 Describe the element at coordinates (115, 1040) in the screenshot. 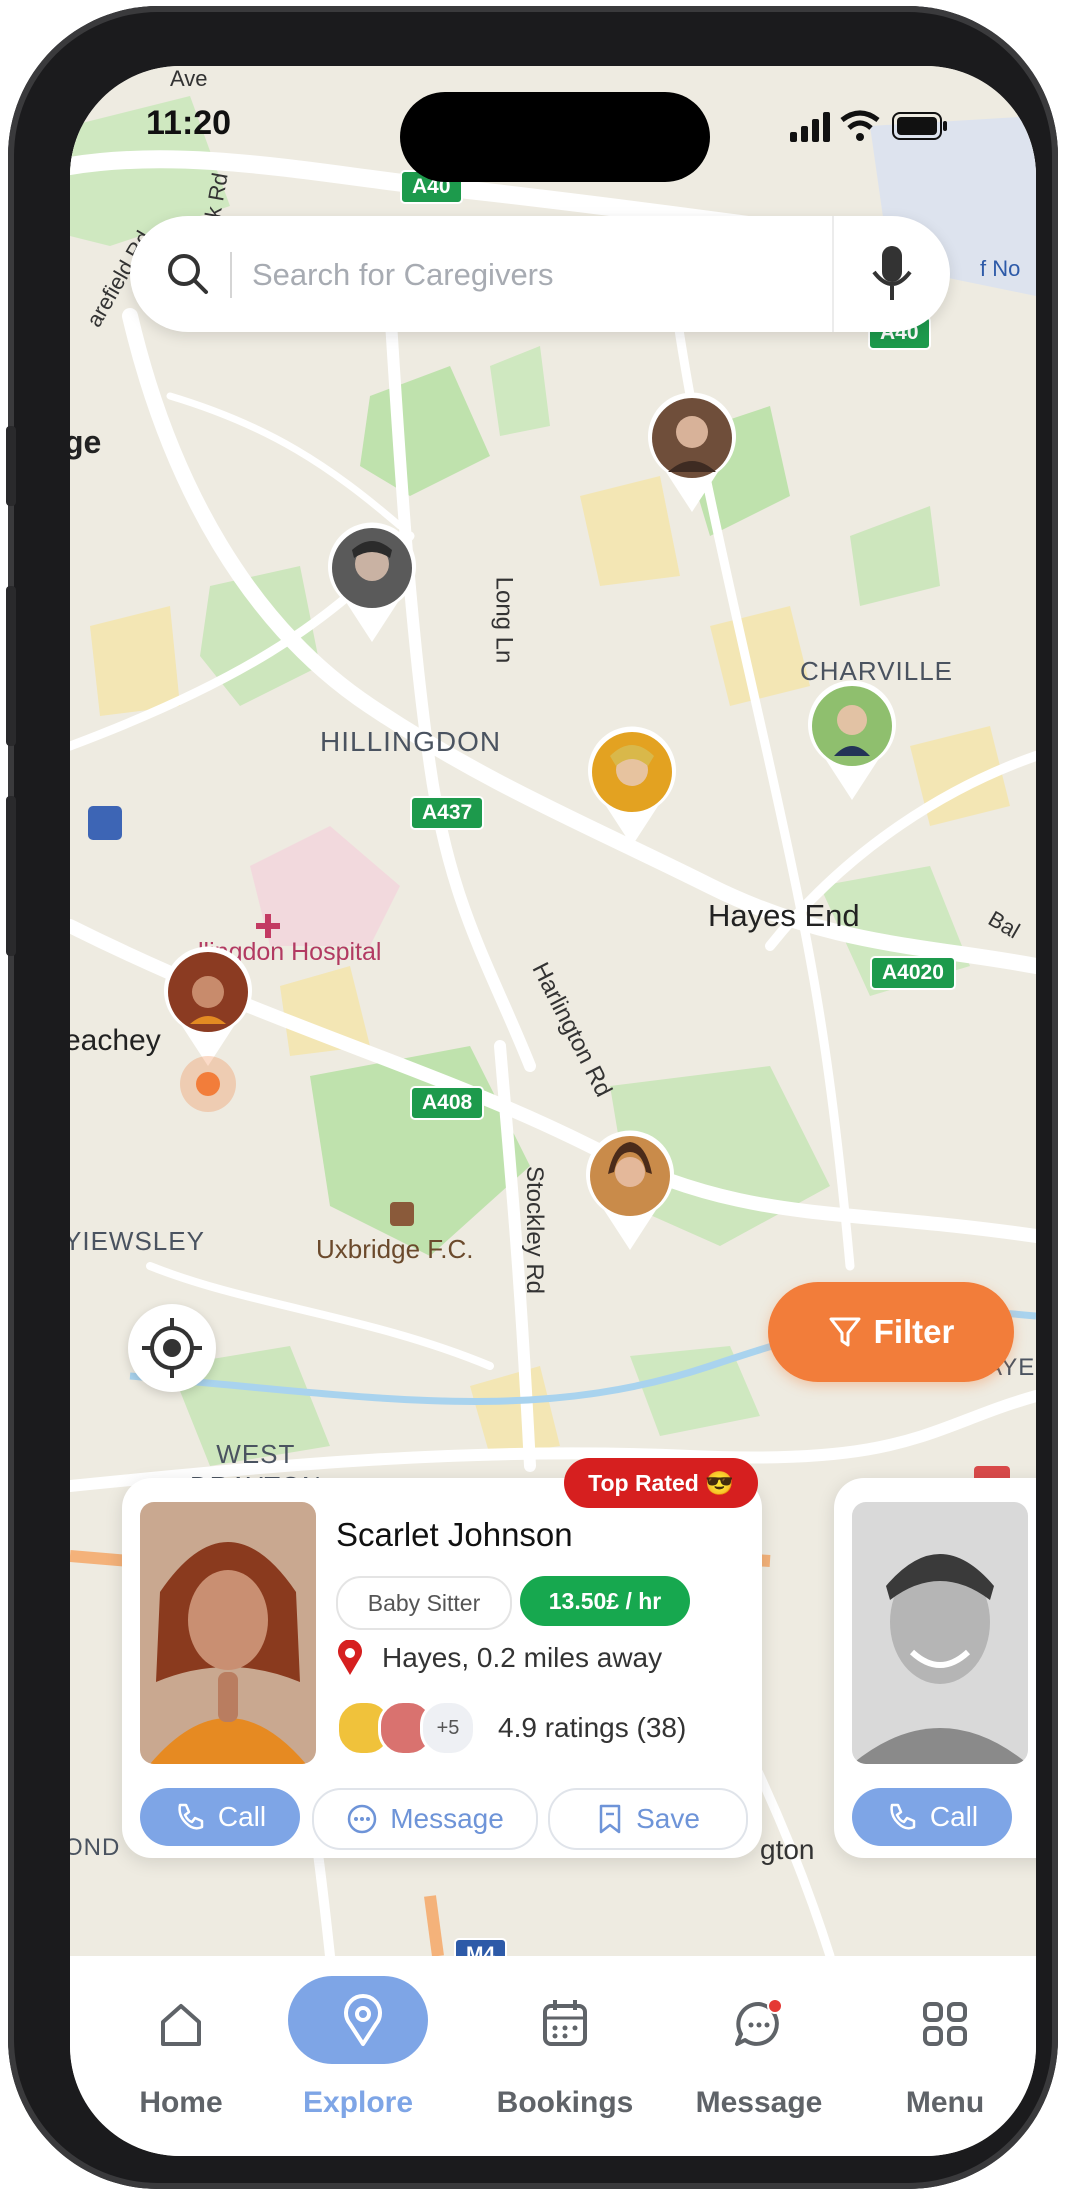

I see `map-label-beachey: eachey` at that location.